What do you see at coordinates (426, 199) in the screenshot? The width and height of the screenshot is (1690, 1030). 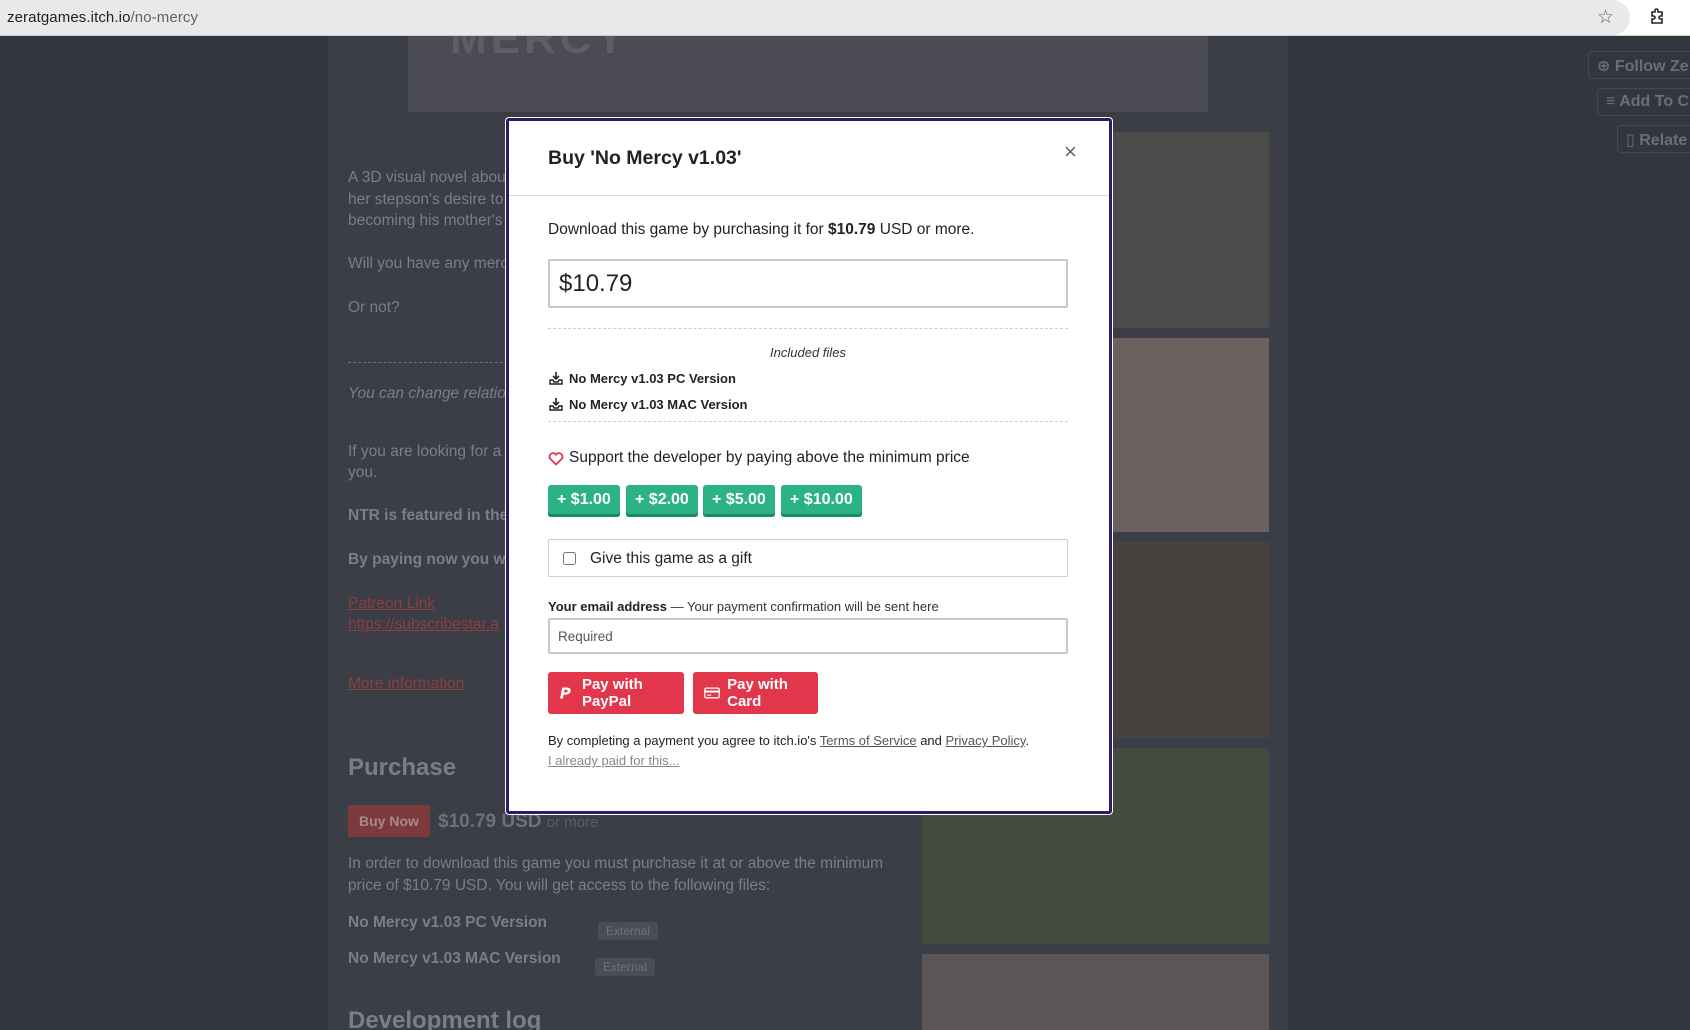 I see `description-line: her stepson's desire to` at bounding box center [426, 199].